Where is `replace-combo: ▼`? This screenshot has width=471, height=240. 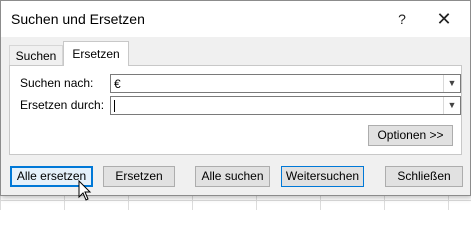
replace-combo: ▼ is located at coordinates (285, 105).